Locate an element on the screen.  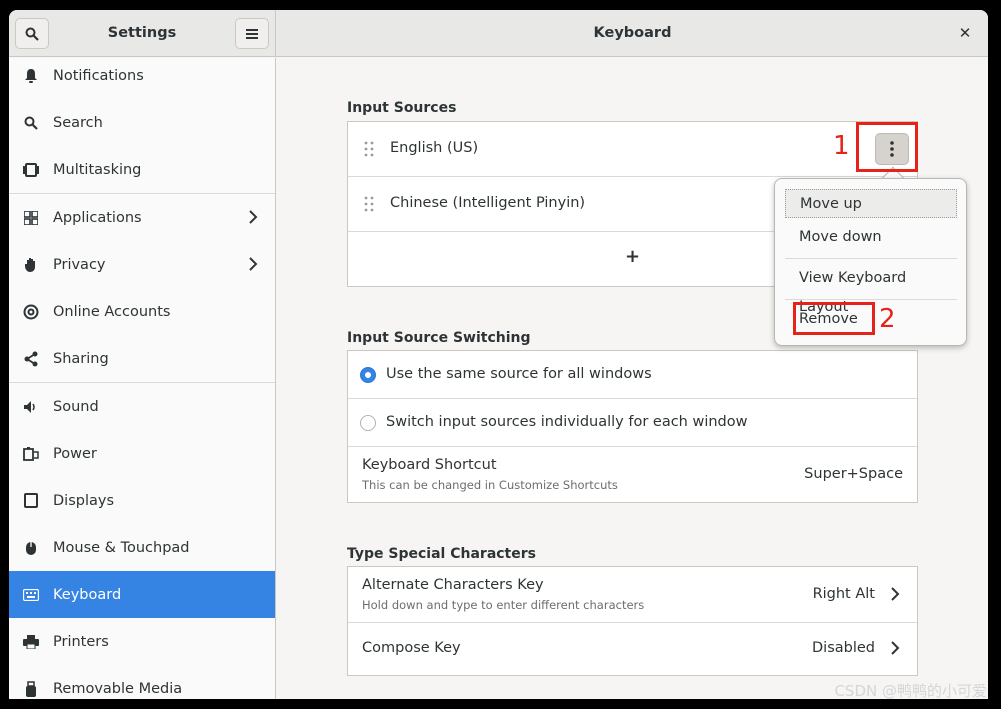
close-icon: ✕ is located at coordinates (965, 33).